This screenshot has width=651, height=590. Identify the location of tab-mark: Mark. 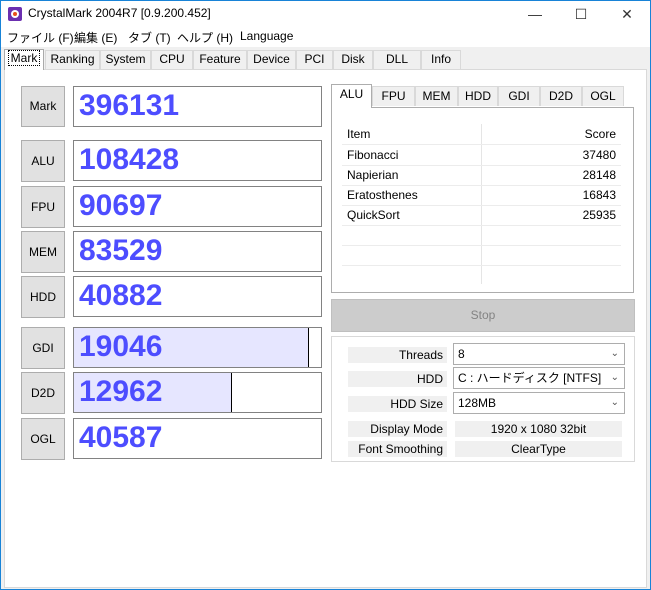
(24, 59).